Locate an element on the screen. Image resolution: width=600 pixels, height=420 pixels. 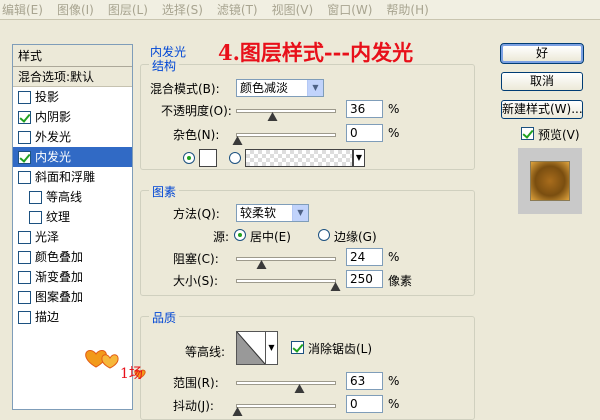
style-item-5: 等高线 is located at coordinates (72, 197).